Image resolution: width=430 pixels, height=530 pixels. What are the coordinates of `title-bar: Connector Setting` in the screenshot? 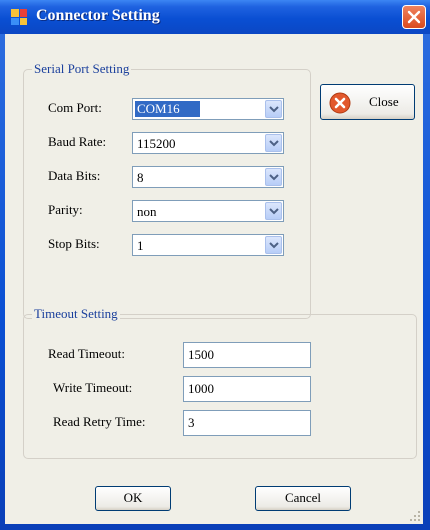 It's located at (215, 17).